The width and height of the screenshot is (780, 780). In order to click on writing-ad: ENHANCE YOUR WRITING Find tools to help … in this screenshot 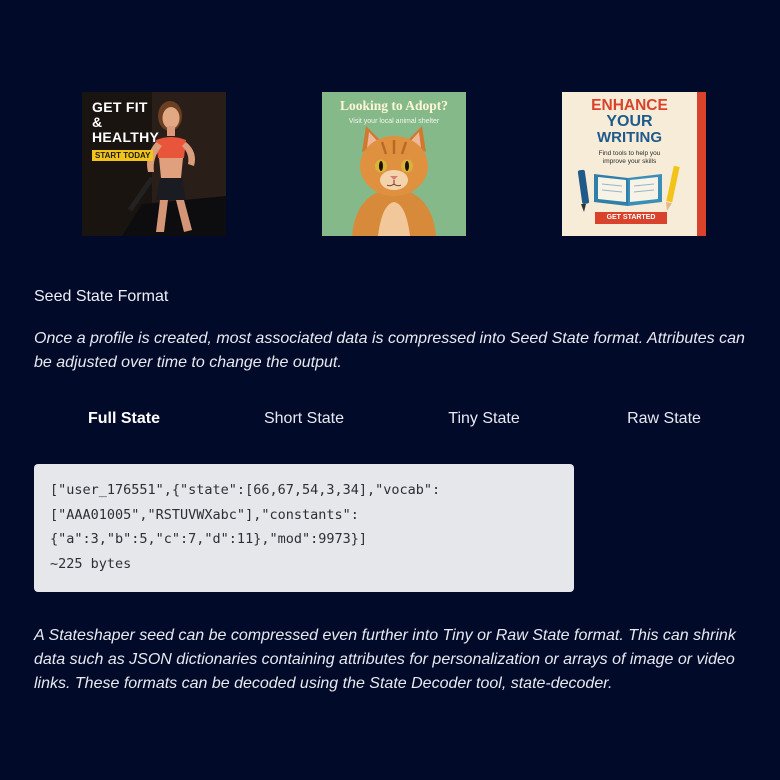, I will do `click(634, 164)`.